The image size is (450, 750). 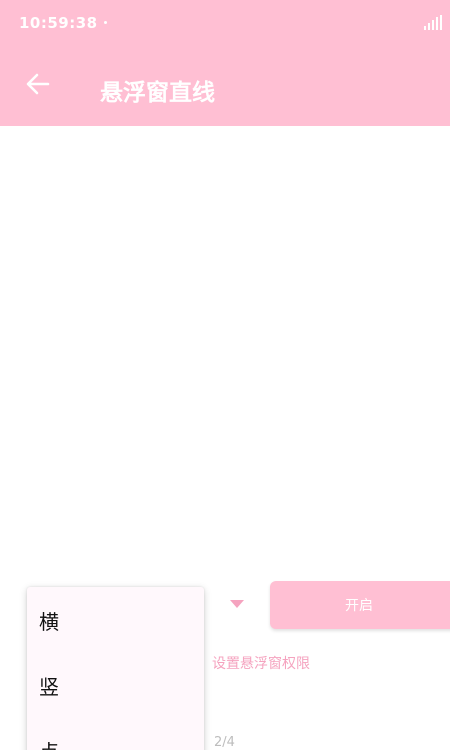 What do you see at coordinates (224, 742) in the screenshot?
I see `page-indicator: 2/4` at bounding box center [224, 742].